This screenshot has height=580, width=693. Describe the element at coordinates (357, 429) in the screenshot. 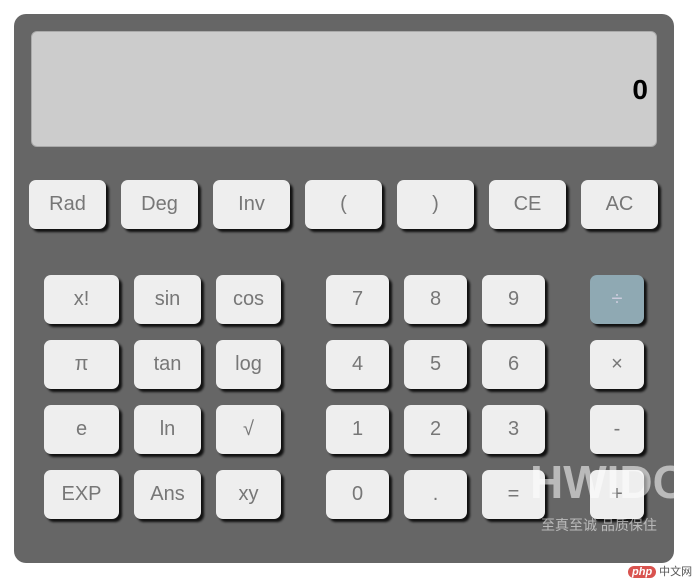

I see `key-1-button: 1` at that location.